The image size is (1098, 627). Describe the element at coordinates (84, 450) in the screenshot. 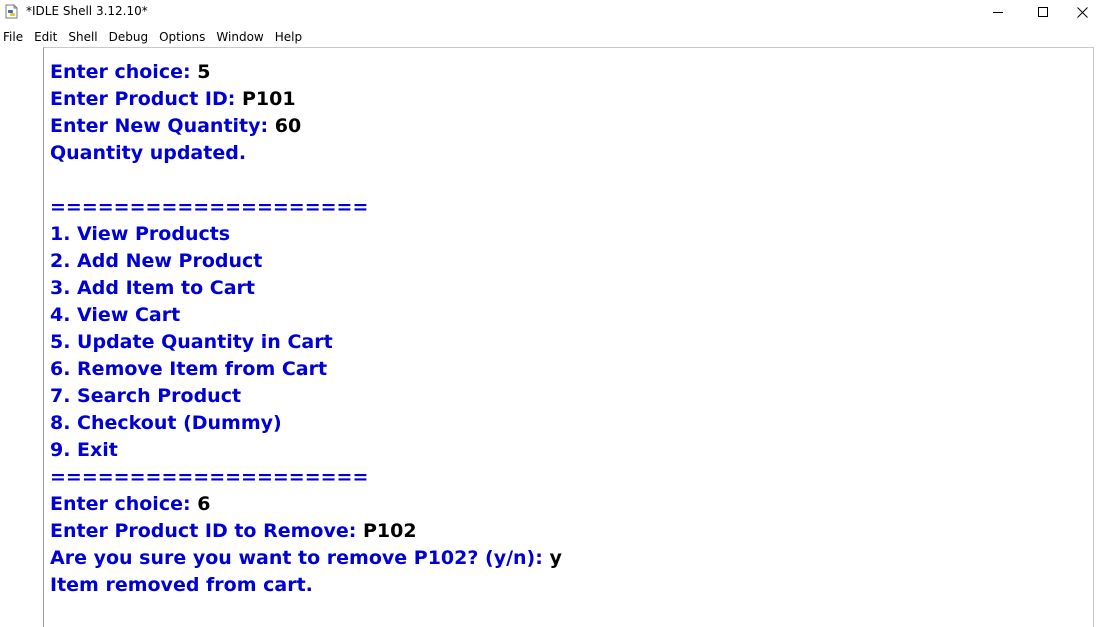

I see `shell-output-text: 9. Exit` at that location.